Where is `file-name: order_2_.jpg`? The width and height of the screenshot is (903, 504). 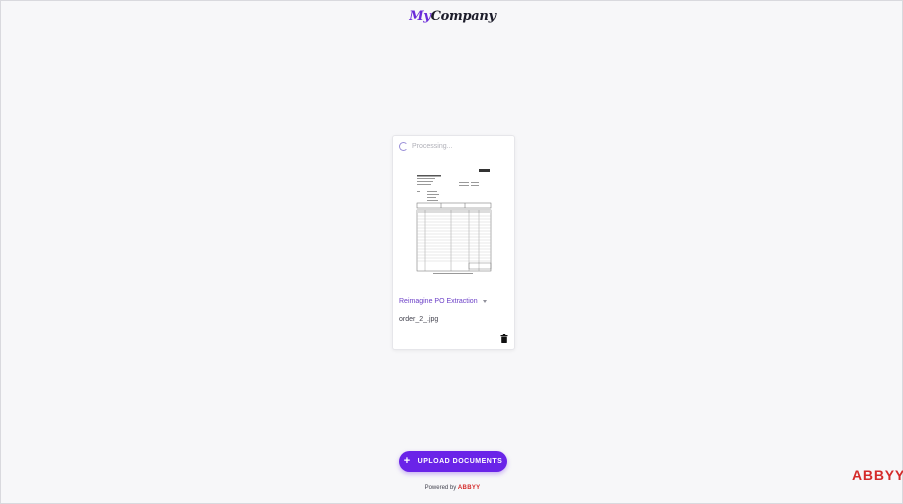 file-name: order_2_.jpg is located at coordinates (419, 319).